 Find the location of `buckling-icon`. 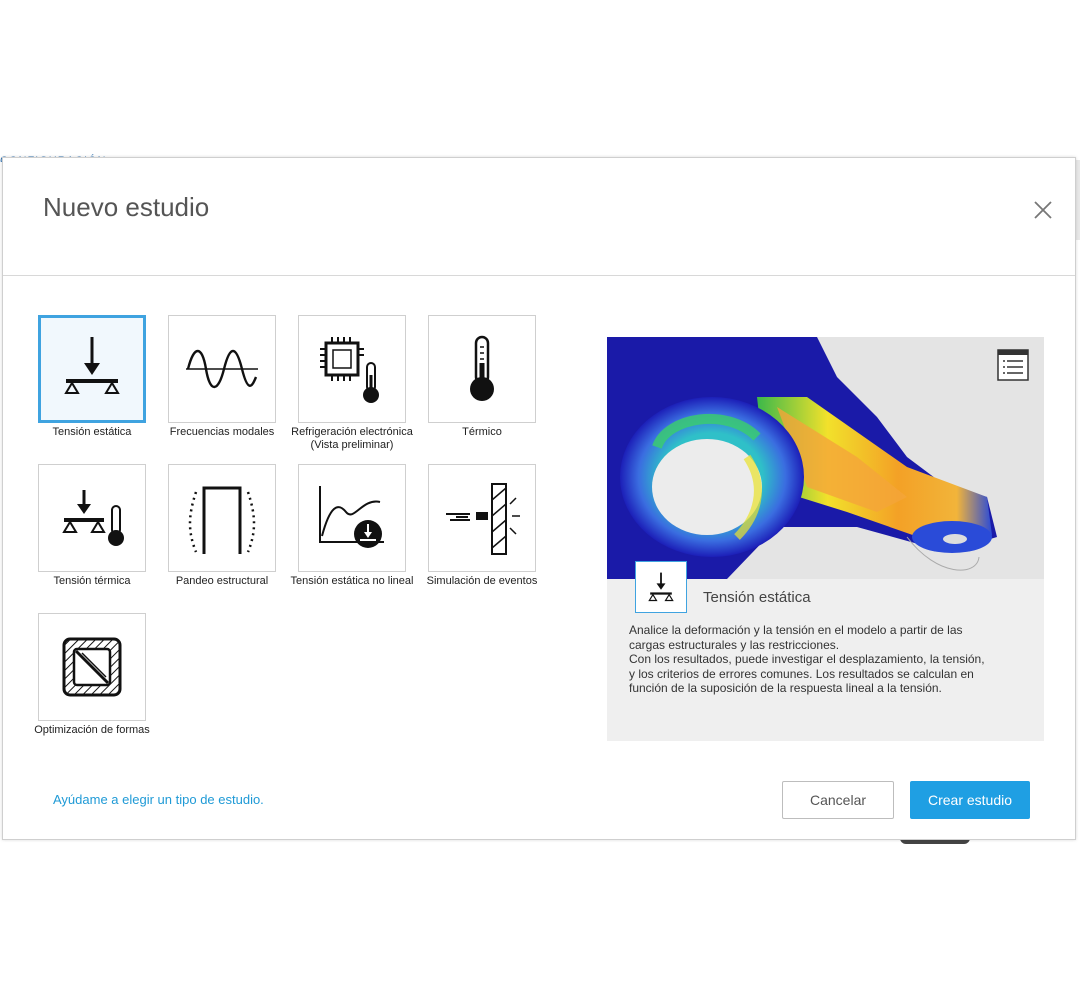

buckling-icon is located at coordinates (222, 520).